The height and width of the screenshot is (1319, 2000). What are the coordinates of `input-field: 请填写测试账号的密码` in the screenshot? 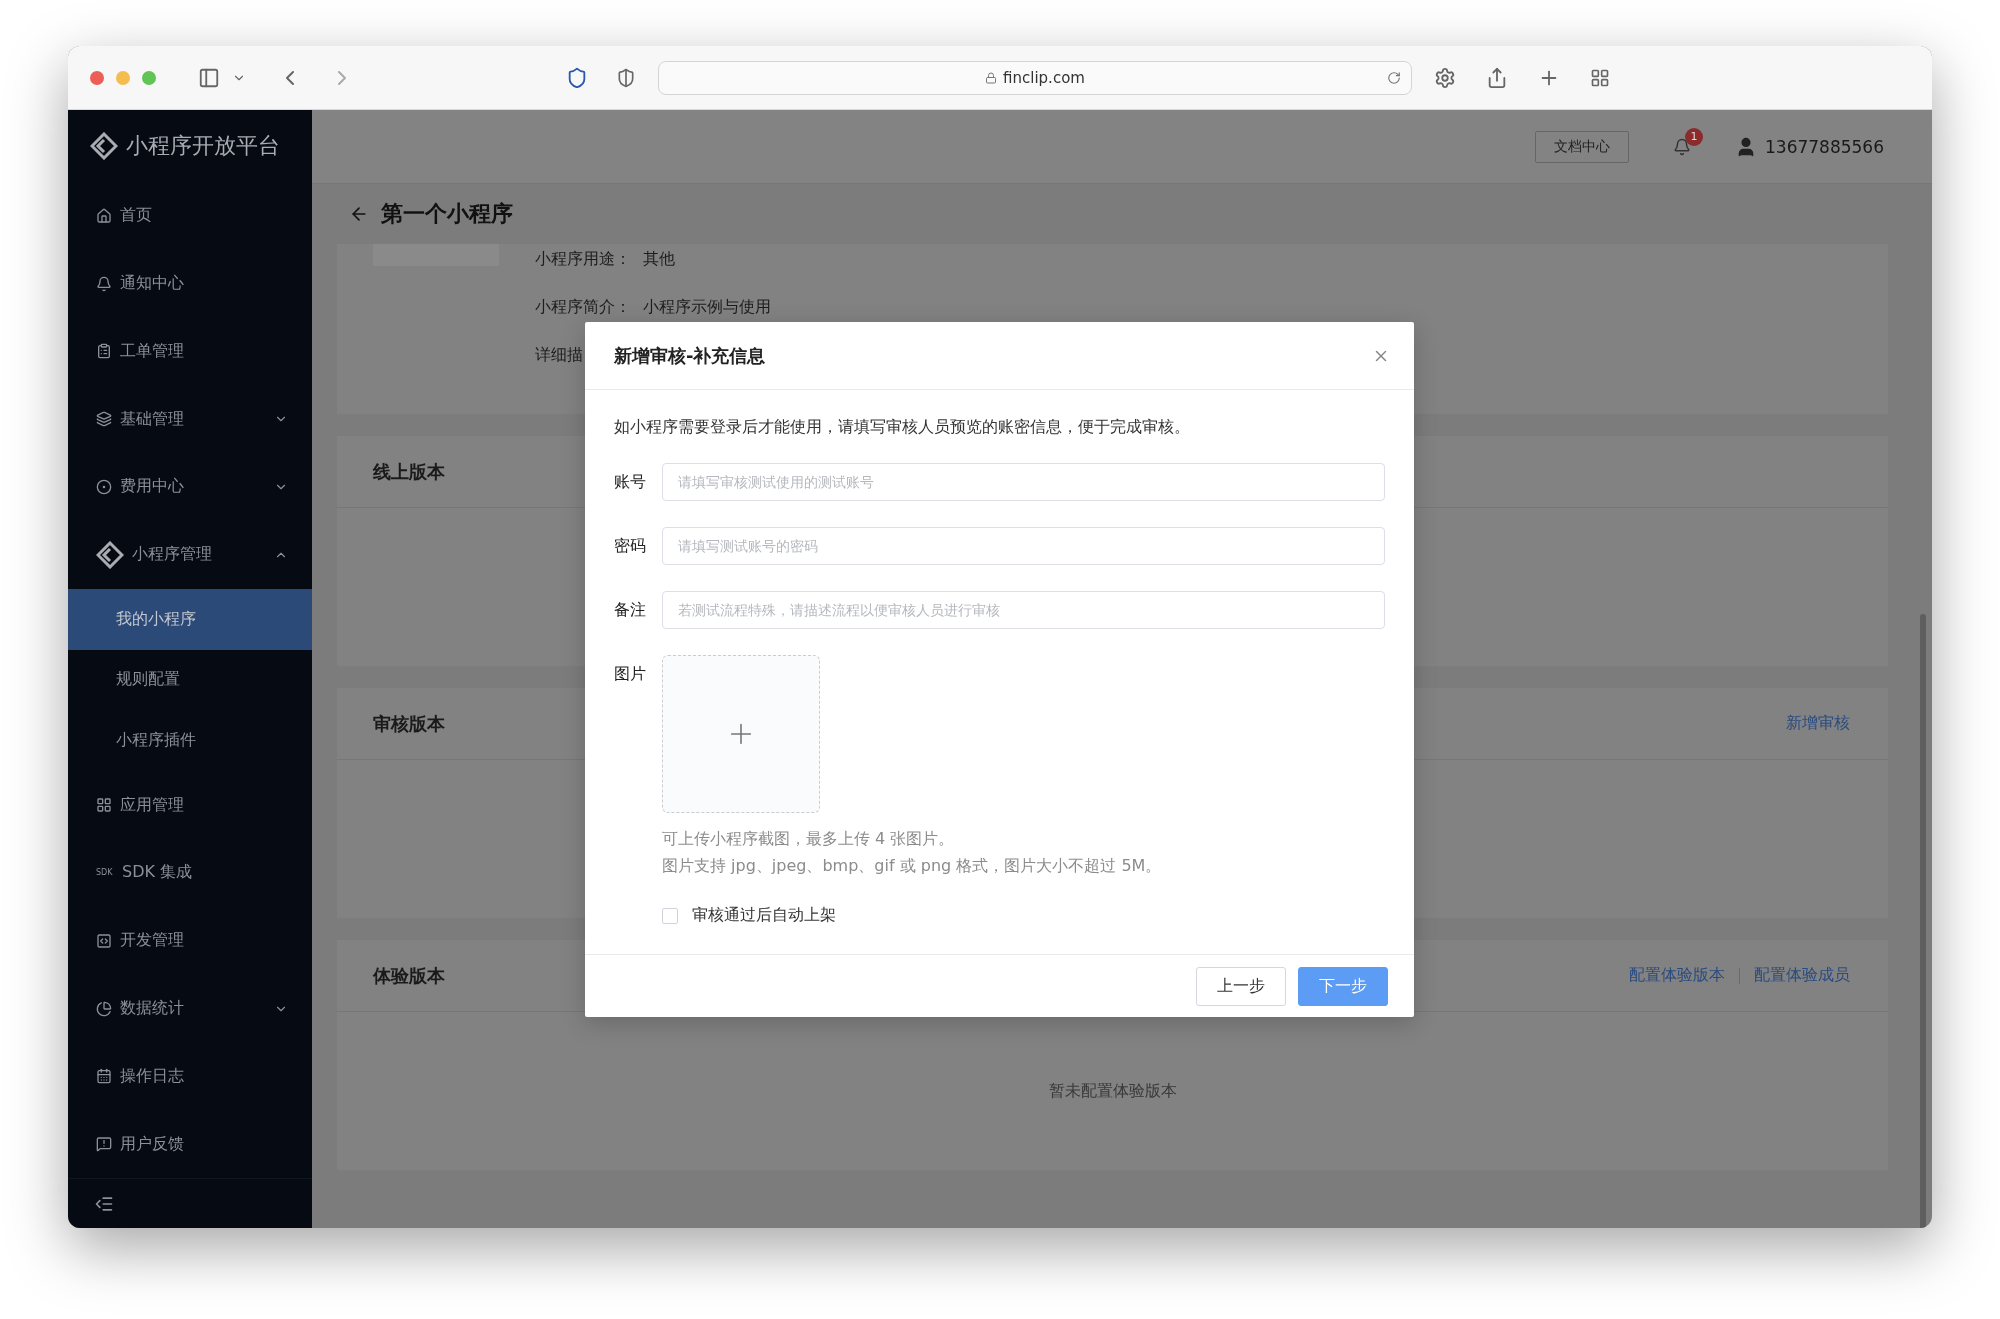 It's located at (1023, 546).